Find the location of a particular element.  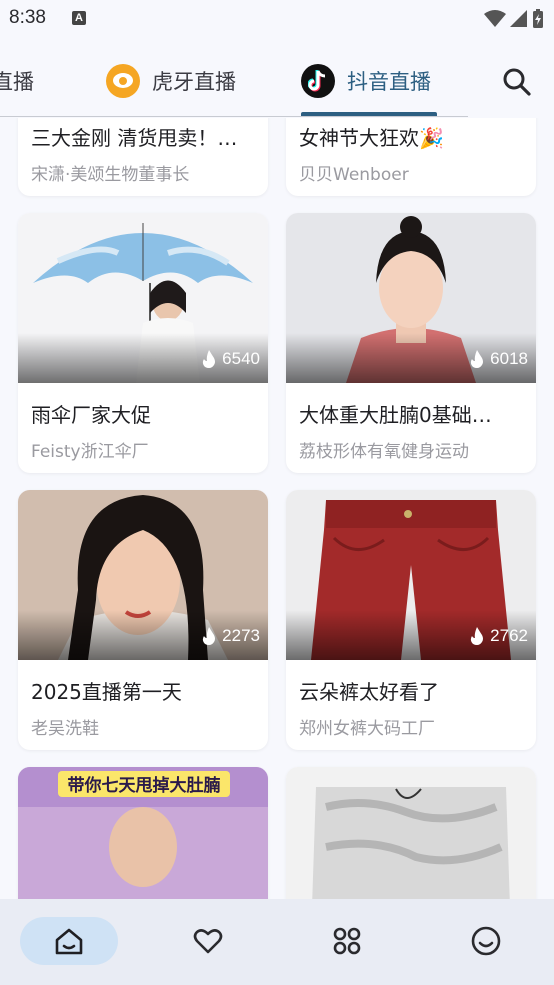

streamer-name: 老吴洗鞋 is located at coordinates (65, 729).